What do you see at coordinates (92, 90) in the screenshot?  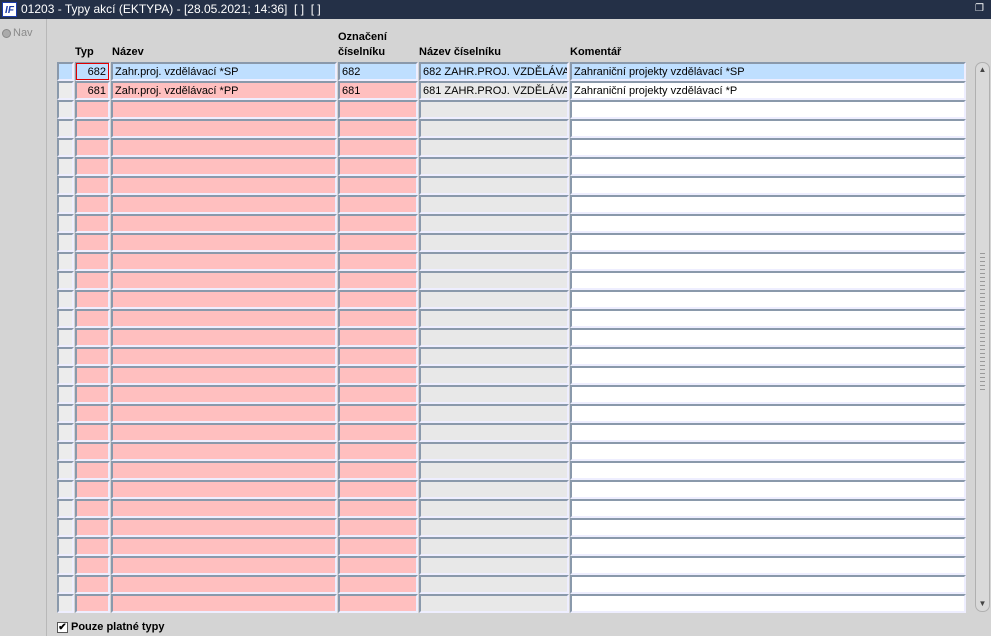 I see `typ-cell: 681` at bounding box center [92, 90].